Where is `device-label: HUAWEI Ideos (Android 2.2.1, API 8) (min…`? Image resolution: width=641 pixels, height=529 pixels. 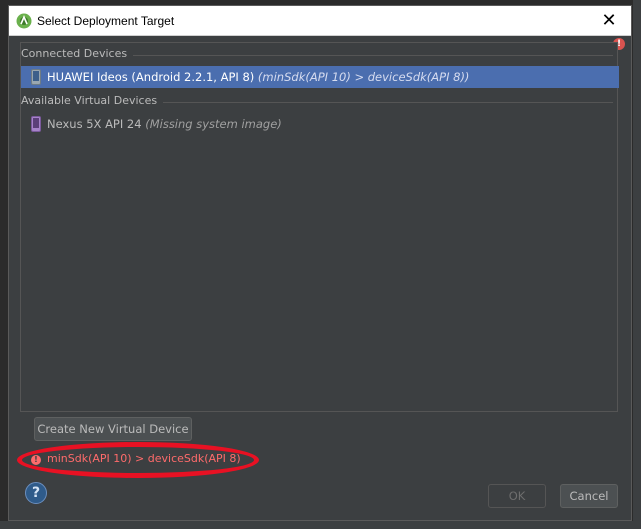
device-label: HUAWEI Ideos (Android 2.2.1, API 8) (min… is located at coordinates (258, 77).